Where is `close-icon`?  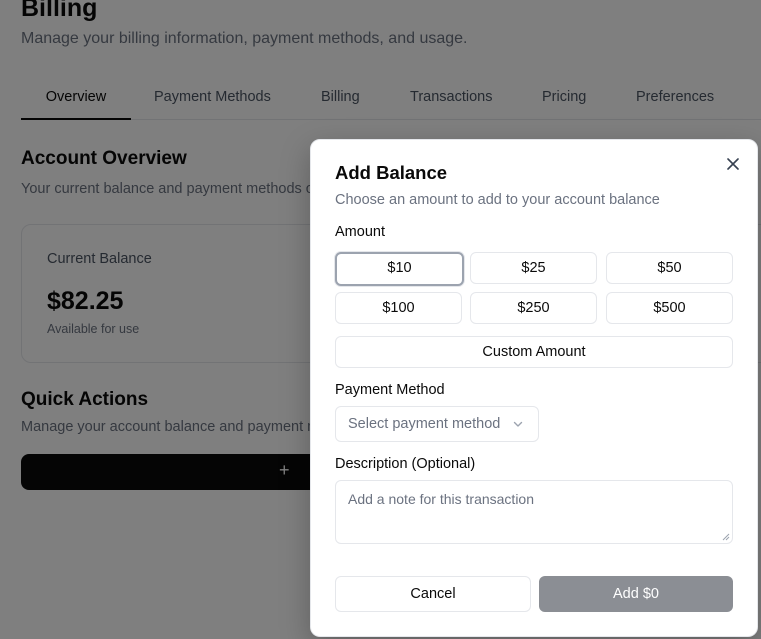 close-icon is located at coordinates (733, 164).